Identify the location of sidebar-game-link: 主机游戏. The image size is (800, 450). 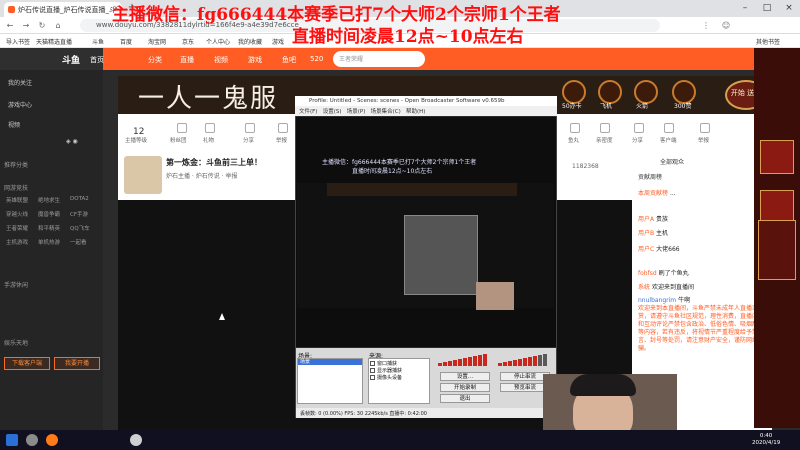
(17, 242).